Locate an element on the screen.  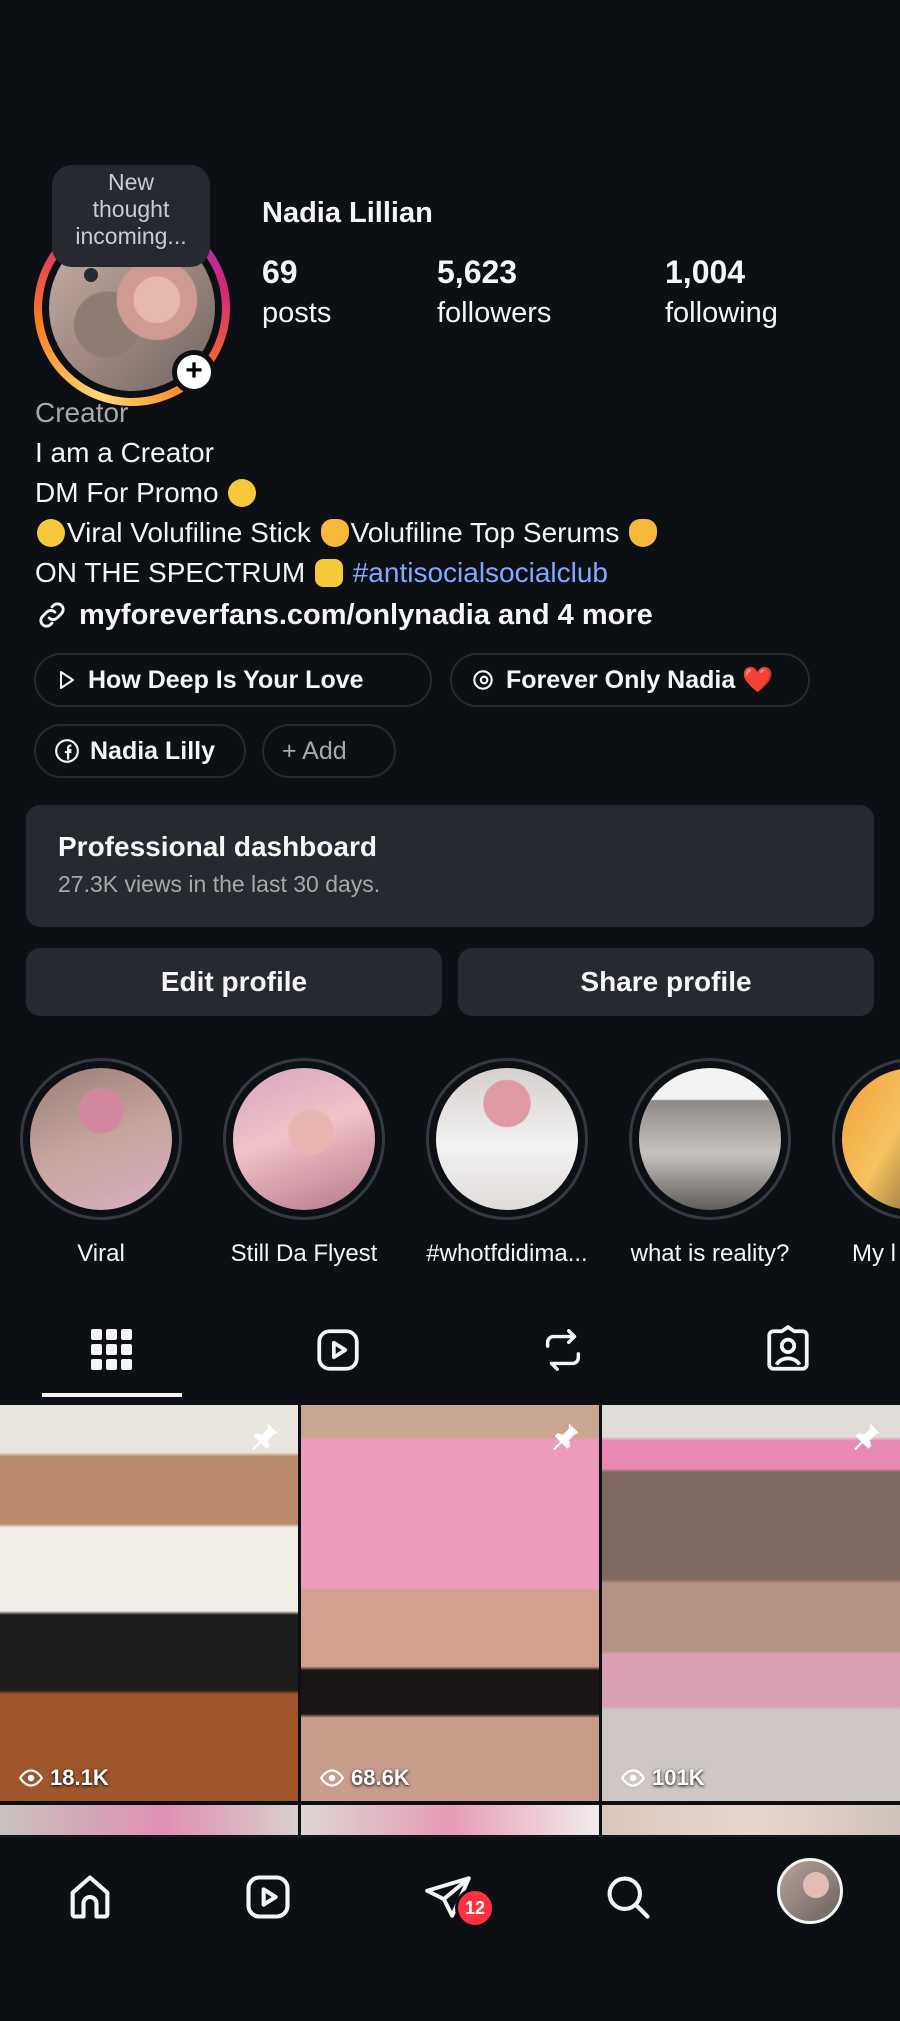
link-icon is located at coordinates (52, 615).